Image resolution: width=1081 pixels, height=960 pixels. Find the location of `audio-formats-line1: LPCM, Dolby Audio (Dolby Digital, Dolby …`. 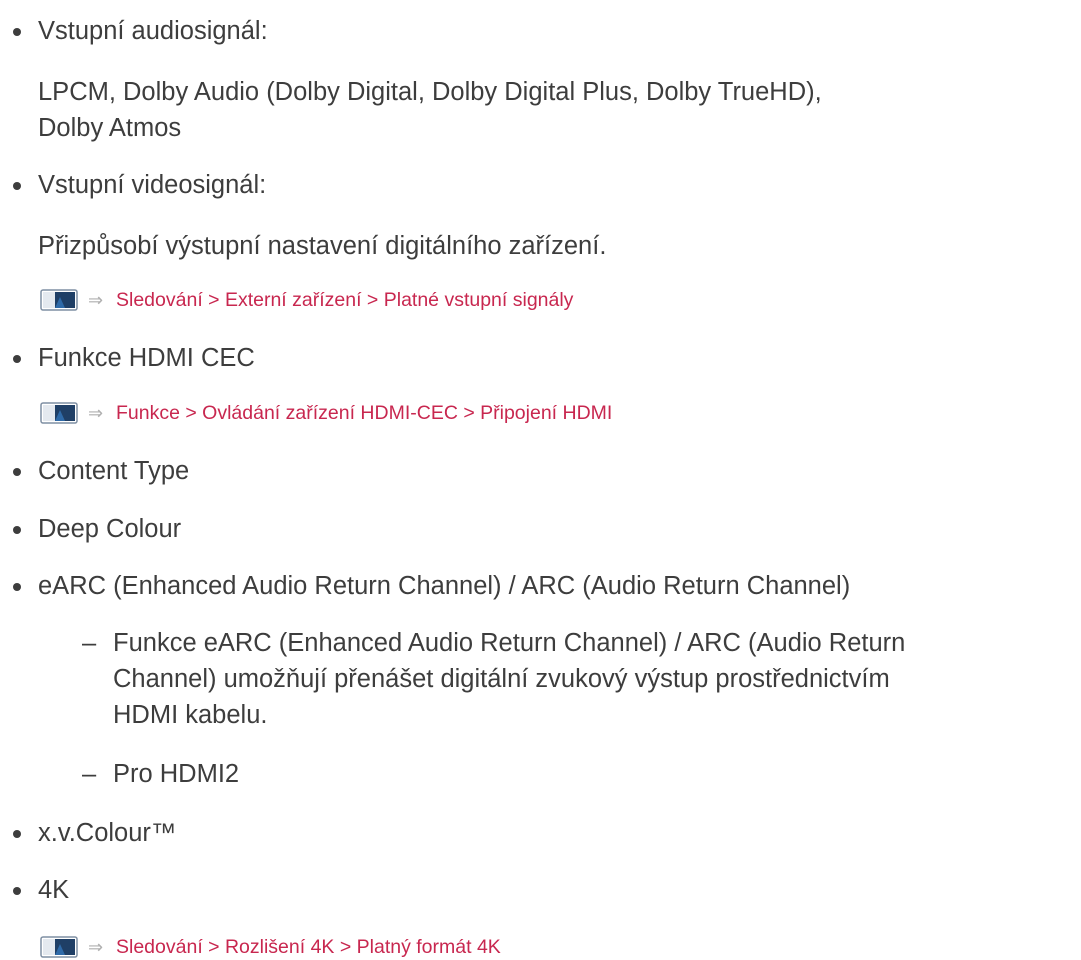

audio-formats-line1: LPCM, Dolby Audio (Dolby Digital, Dolby … is located at coordinates (430, 92).